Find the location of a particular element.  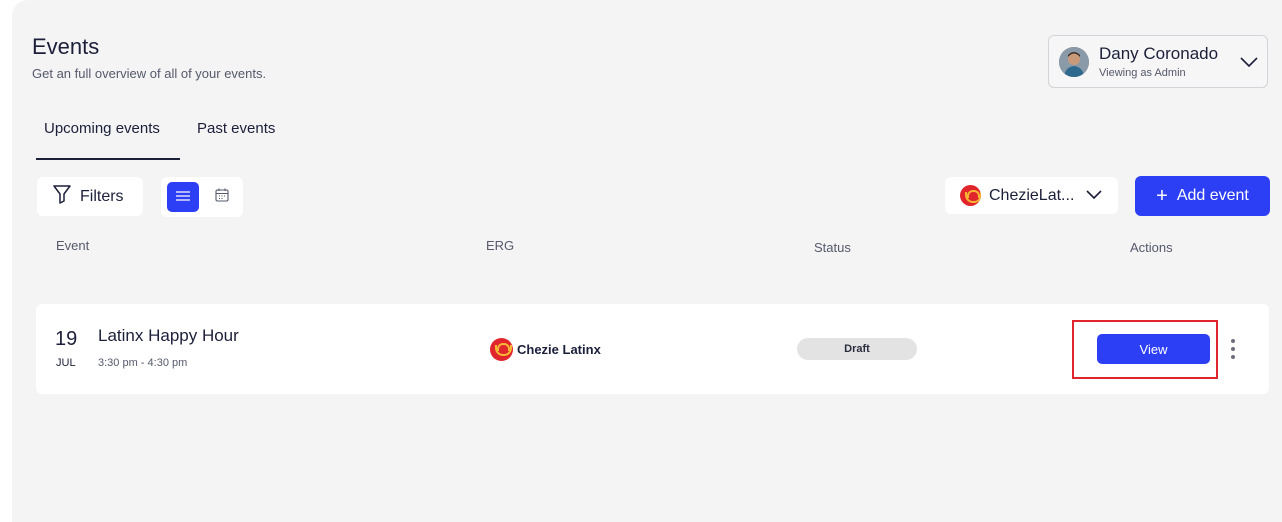

event-day: 19 is located at coordinates (66, 339).